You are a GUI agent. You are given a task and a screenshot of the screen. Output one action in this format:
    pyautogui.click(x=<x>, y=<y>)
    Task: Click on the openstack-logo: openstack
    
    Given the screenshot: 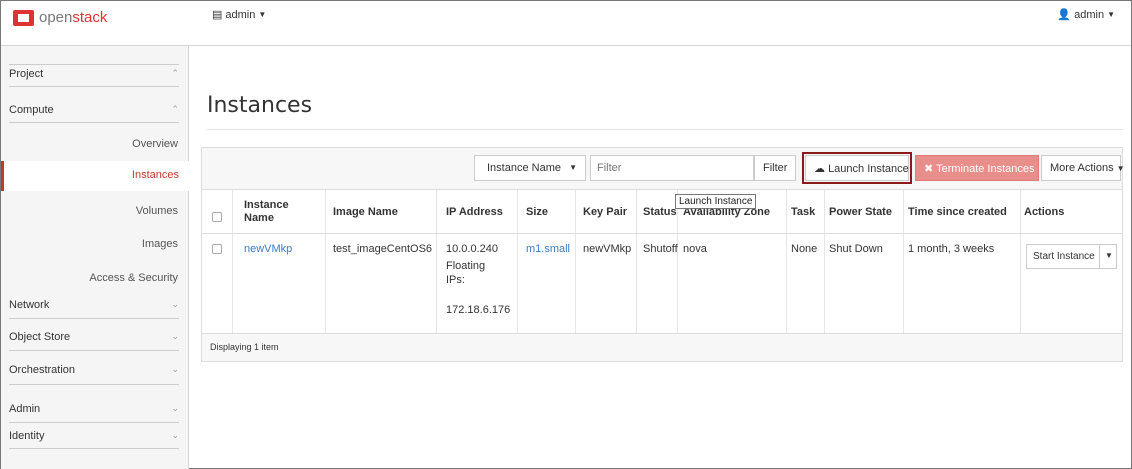 What is the action you would take?
    pyautogui.click(x=60, y=17)
    